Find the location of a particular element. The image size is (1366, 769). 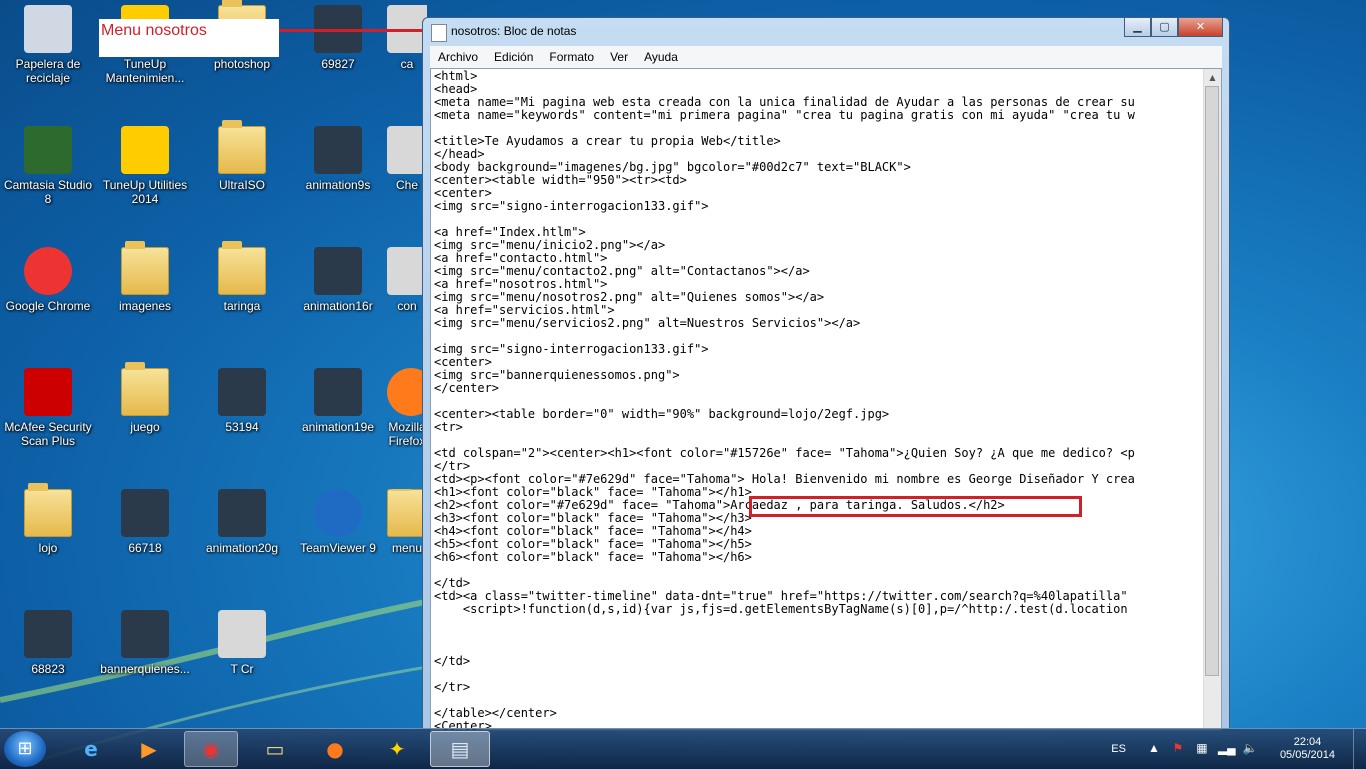

desktop-icon: 53194 is located at coordinates (242, 401).